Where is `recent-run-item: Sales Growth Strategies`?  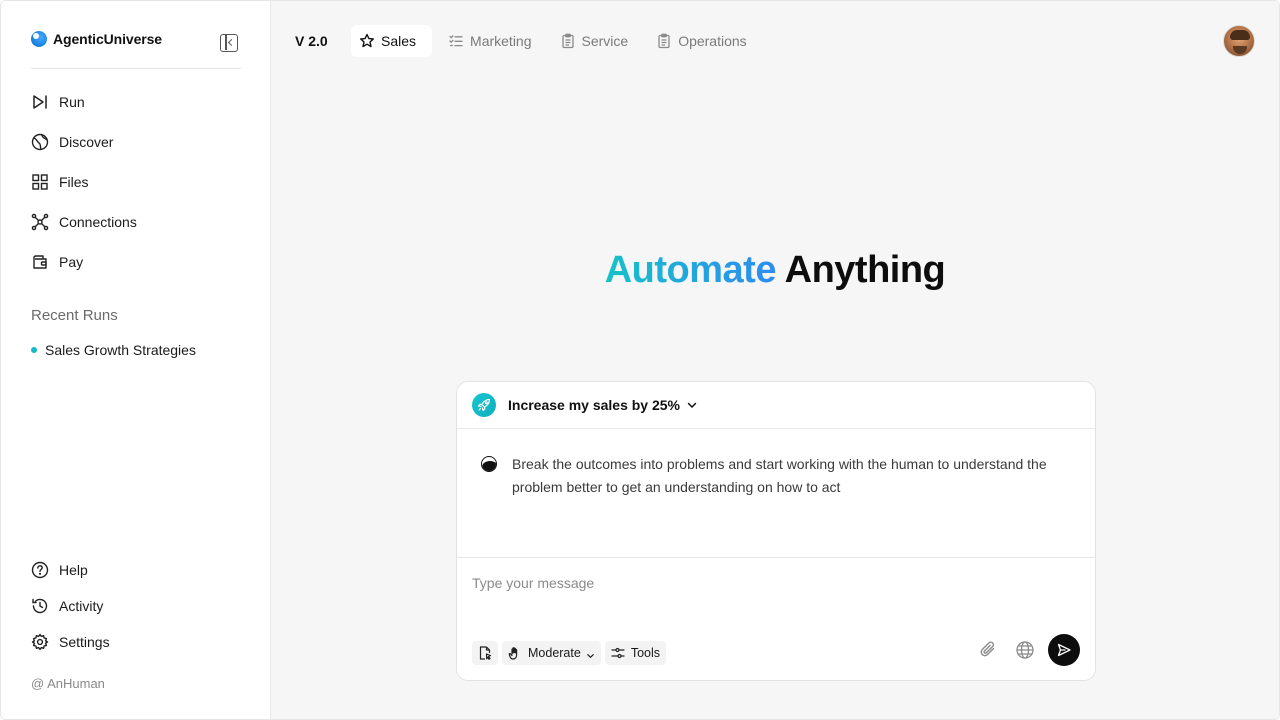 recent-run-item: Sales Growth Strategies is located at coordinates (113, 350).